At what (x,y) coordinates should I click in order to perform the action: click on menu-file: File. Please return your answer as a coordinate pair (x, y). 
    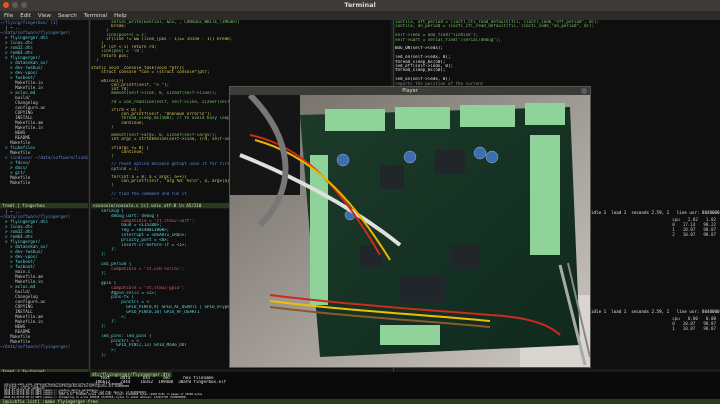
    Looking at the image, I should click on (8, 16).